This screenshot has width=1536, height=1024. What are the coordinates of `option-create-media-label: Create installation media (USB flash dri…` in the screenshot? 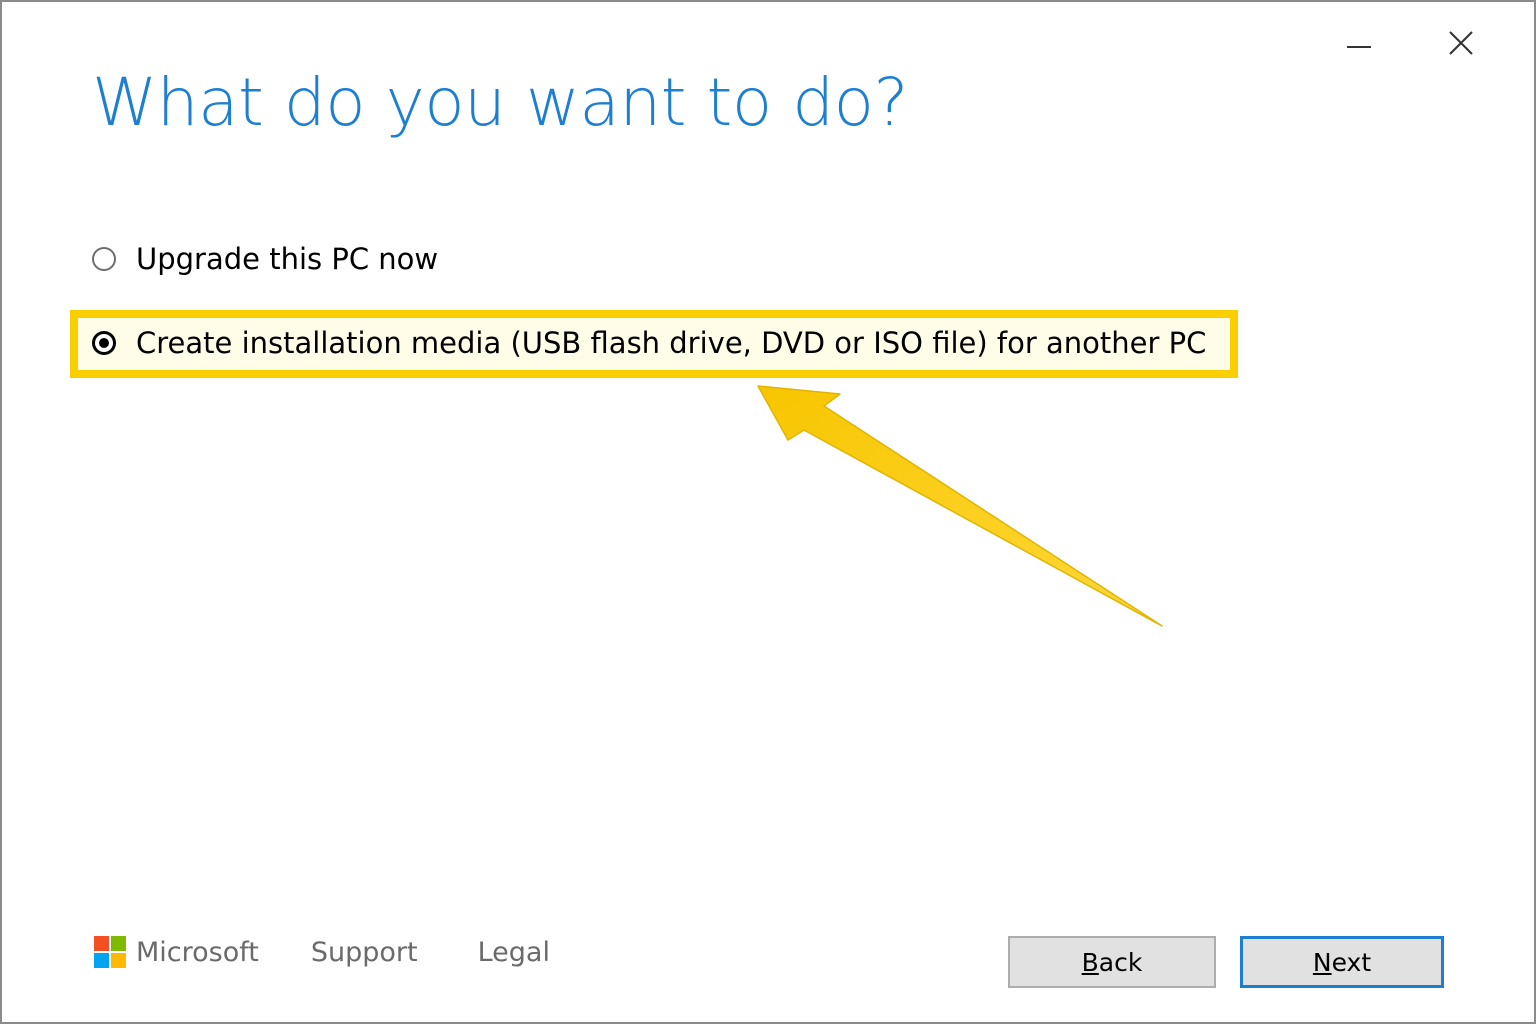 It's located at (671, 343).